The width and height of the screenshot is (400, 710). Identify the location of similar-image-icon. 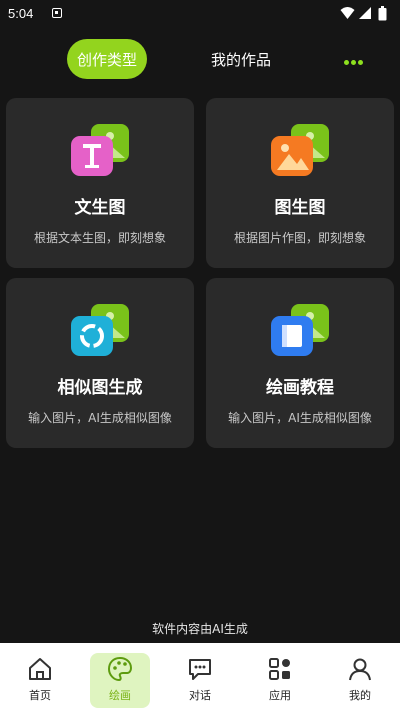
(100, 330).